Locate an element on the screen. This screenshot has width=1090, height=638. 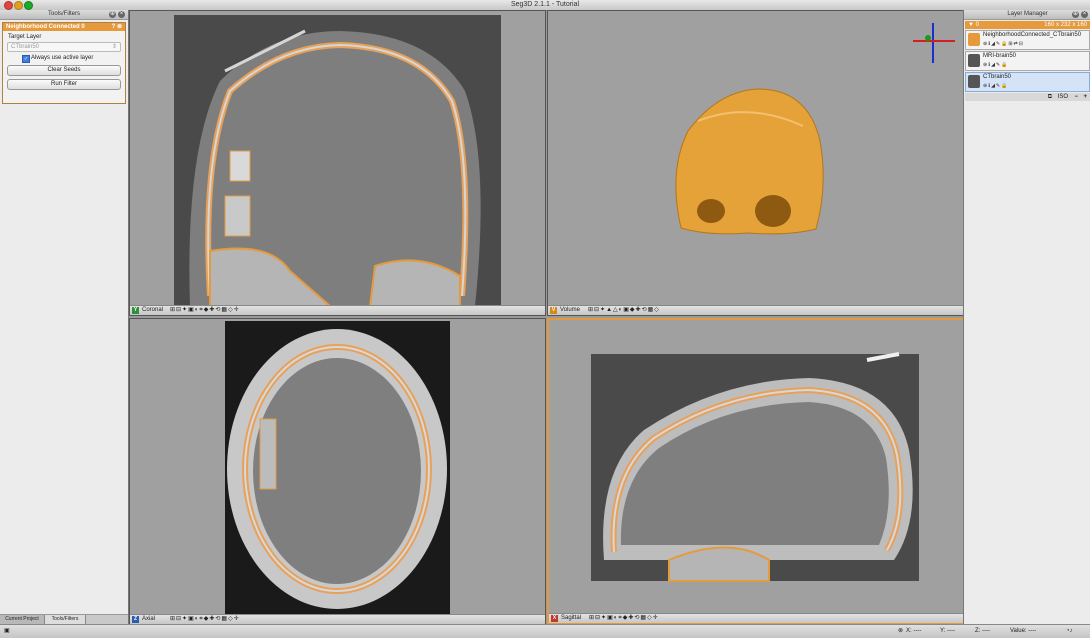
checkmark-icon: ✓ is located at coordinates (26, 59).